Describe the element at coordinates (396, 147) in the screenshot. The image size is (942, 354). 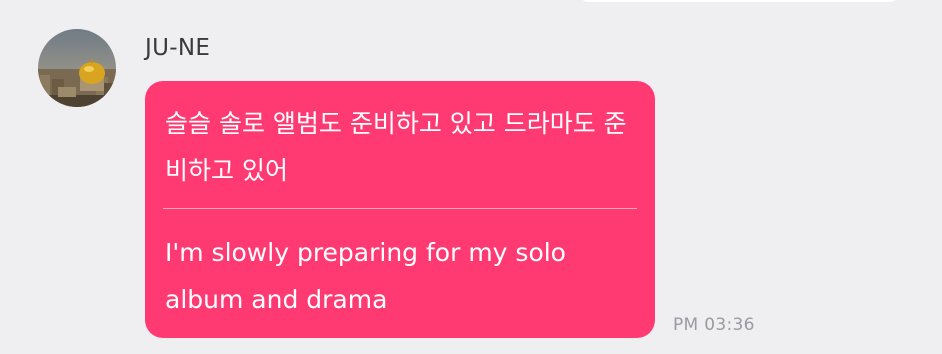
I see `message-text-korean: 슬슬 솔로 앨범도 준비하고 있고 드라마도 준비하고 있어` at that location.